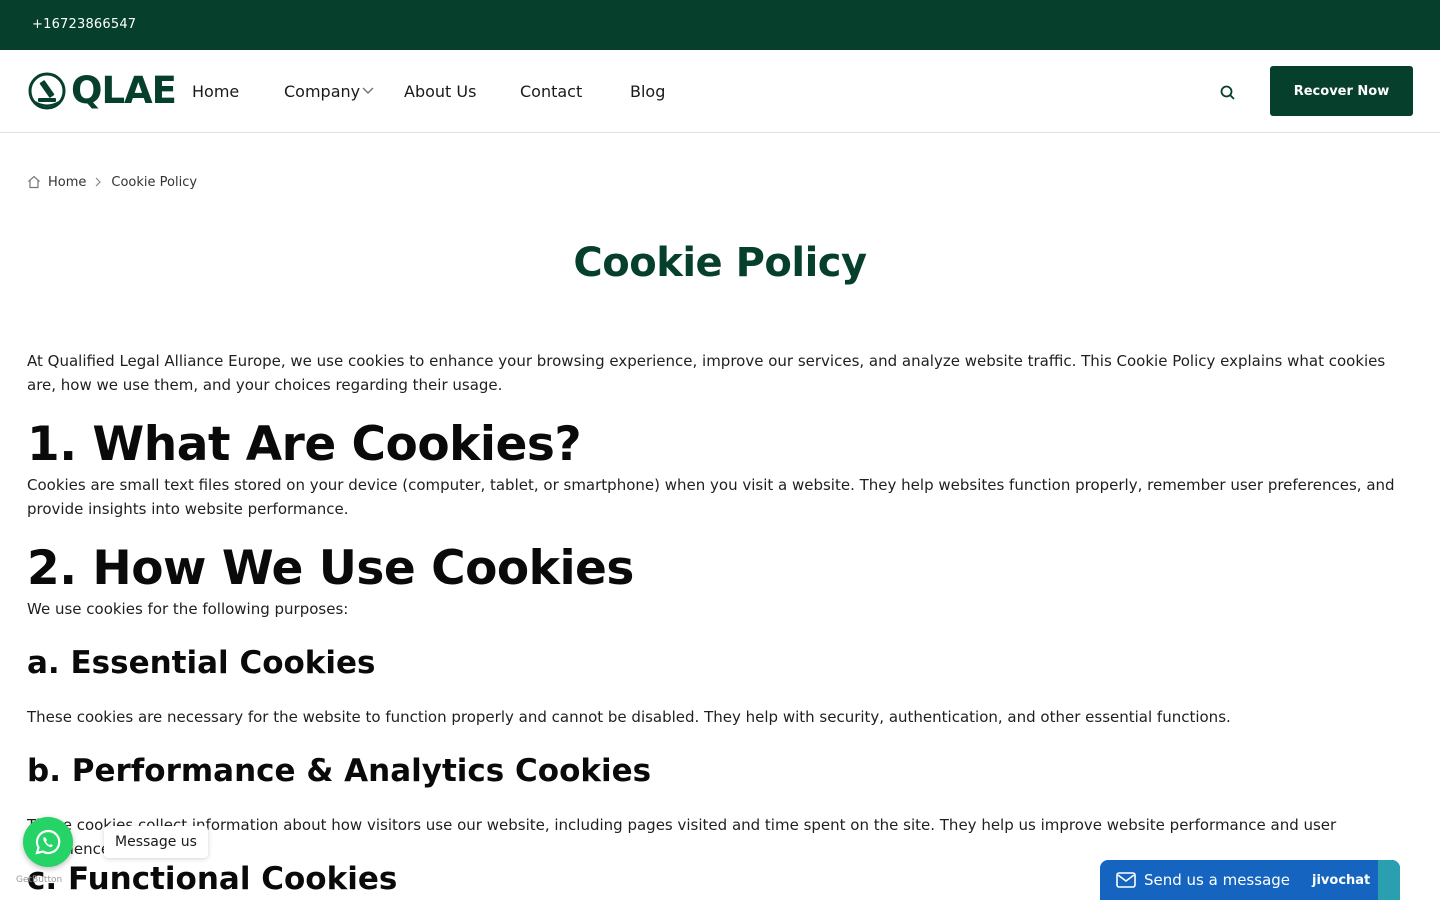  I want to click on subheading-essential: a. Essential Cookies, so click(201, 663).